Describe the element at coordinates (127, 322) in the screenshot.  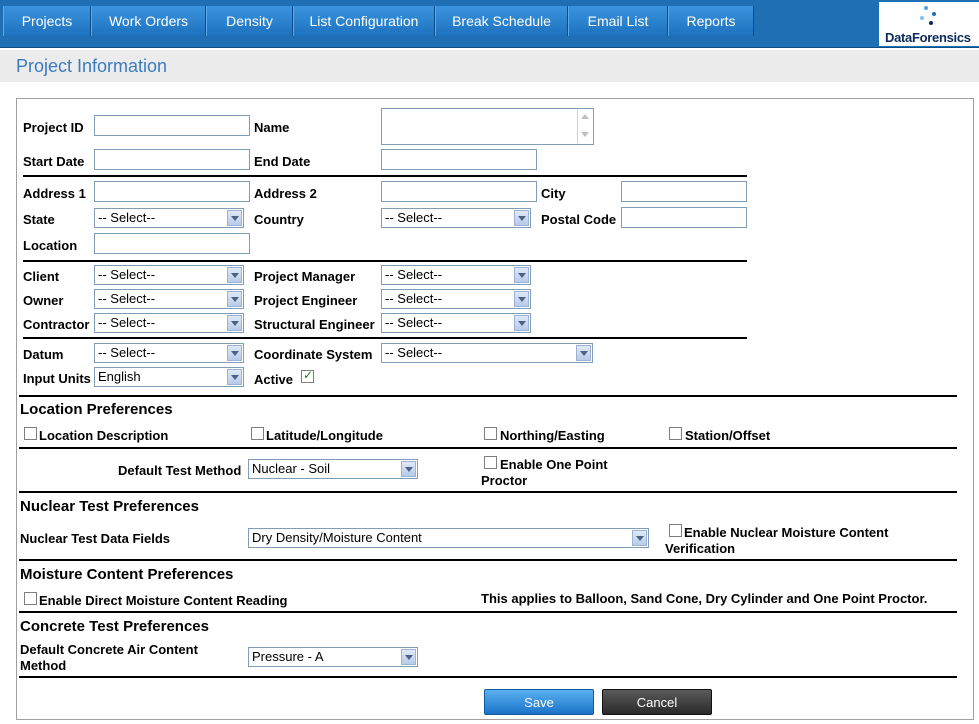
I see `contractor-select-value: -- Select--` at that location.